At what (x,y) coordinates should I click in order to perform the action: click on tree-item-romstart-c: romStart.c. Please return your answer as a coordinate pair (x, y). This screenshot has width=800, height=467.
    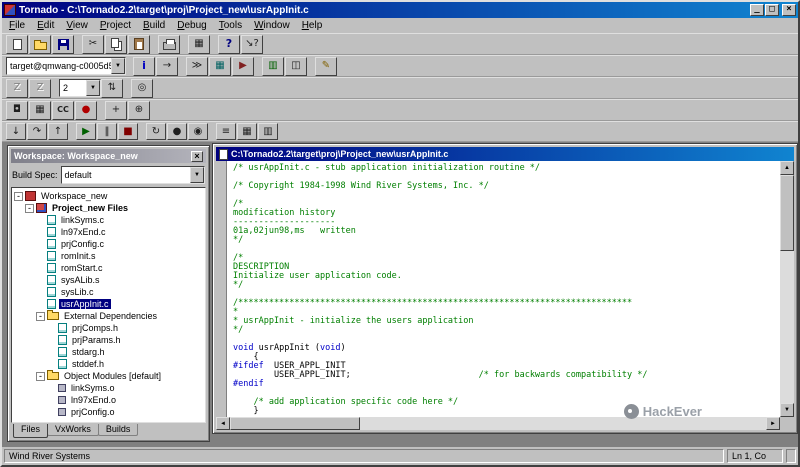
    Looking at the image, I should click on (108, 268).